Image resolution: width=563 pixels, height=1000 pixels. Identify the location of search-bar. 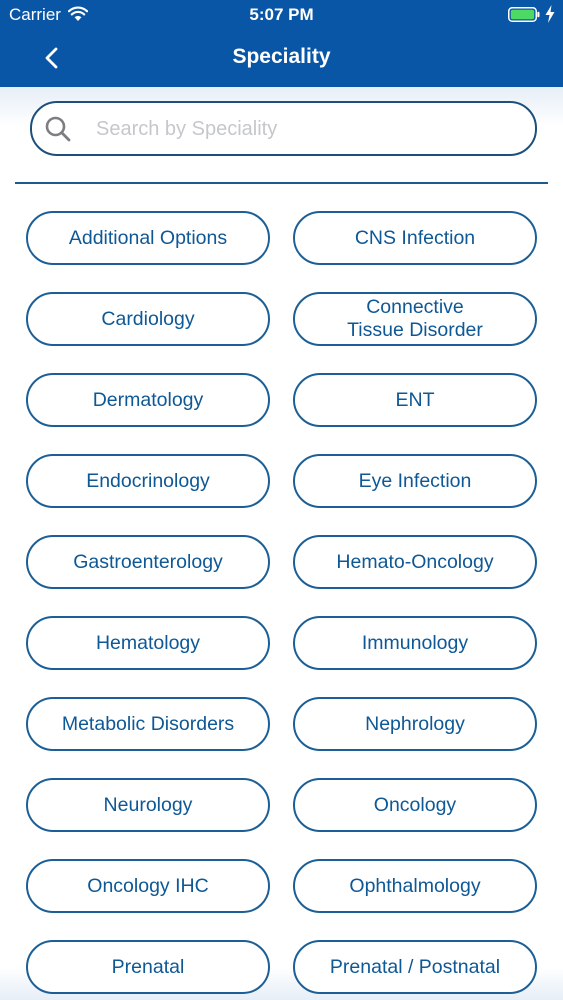
(283, 128).